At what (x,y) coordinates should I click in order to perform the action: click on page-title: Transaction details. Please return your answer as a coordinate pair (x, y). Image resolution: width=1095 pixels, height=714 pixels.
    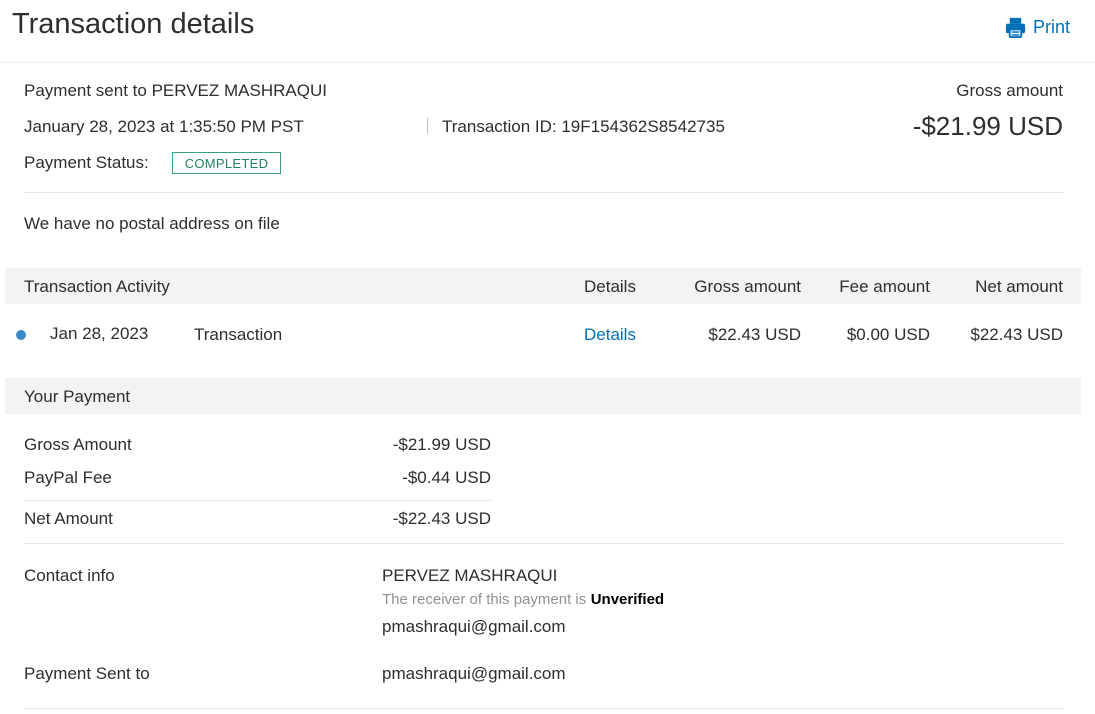
    Looking at the image, I should click on (133, 24).